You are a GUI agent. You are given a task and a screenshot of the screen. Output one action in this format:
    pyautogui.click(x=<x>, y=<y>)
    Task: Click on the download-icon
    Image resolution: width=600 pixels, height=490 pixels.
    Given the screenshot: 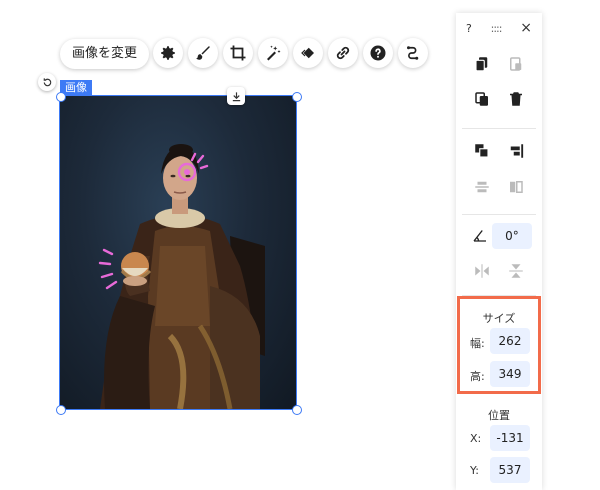 What is the action you would take?
    pyautogui.click(x=236, y=96)
    